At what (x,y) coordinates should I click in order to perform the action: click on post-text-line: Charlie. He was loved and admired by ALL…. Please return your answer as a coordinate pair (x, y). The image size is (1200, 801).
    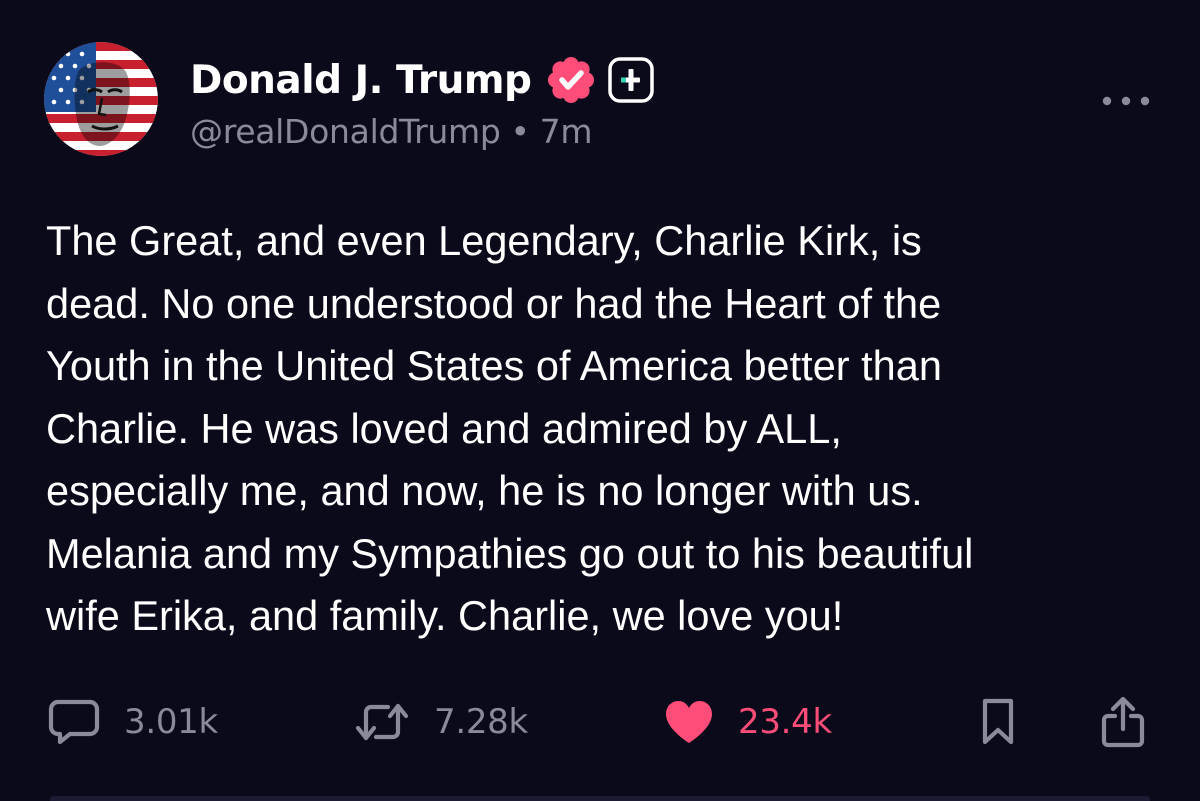
    Looking at the image, I should click on (444, 428).